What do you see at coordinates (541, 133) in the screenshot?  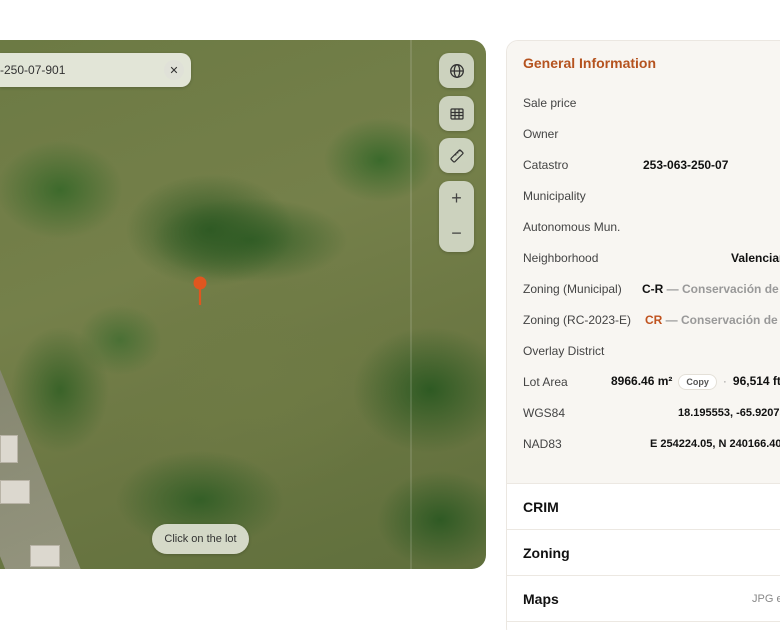 I see `row-label: Owner` at bounding box center [541, 133].